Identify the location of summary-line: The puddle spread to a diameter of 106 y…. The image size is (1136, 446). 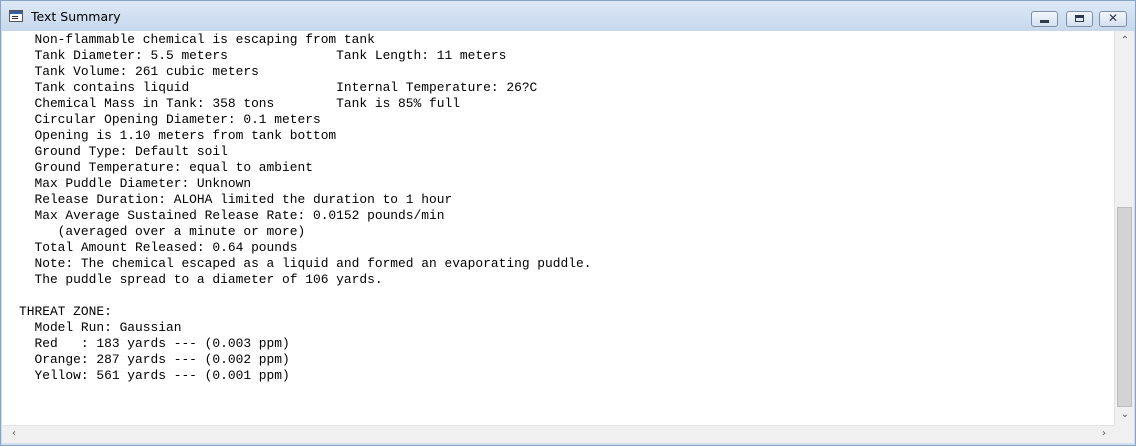
(201, 279).